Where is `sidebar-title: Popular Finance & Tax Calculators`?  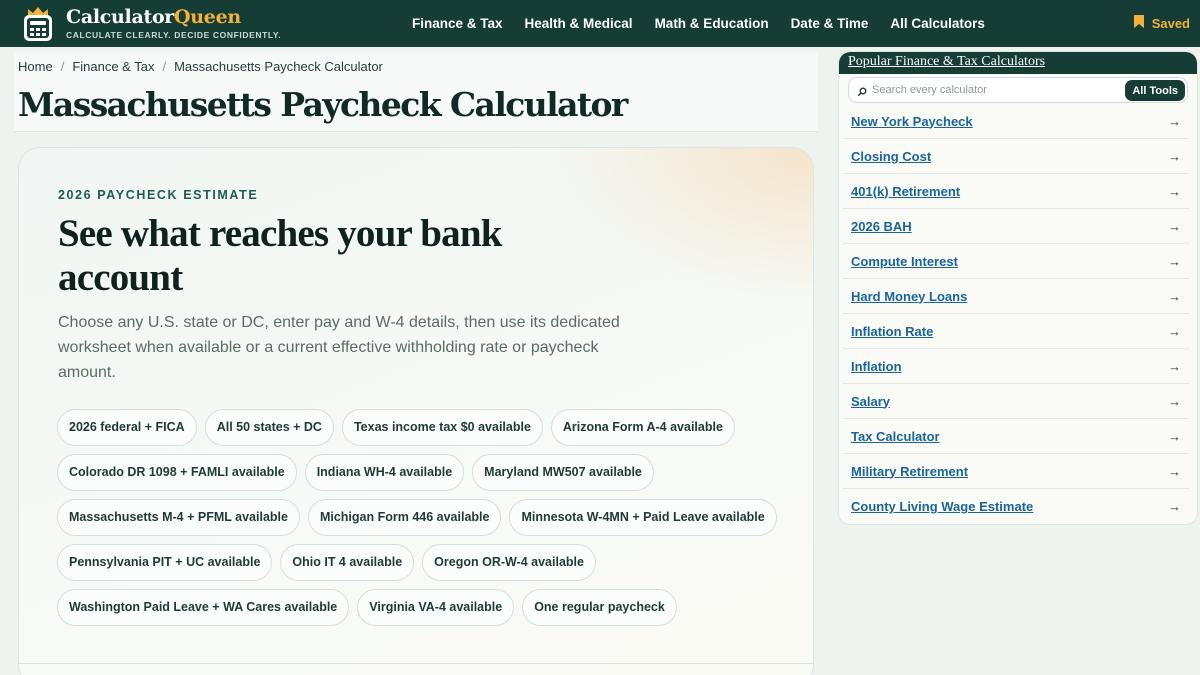 sidebar-title: Popular Finance & Tax Calculators is located at coordinates (946, 61).